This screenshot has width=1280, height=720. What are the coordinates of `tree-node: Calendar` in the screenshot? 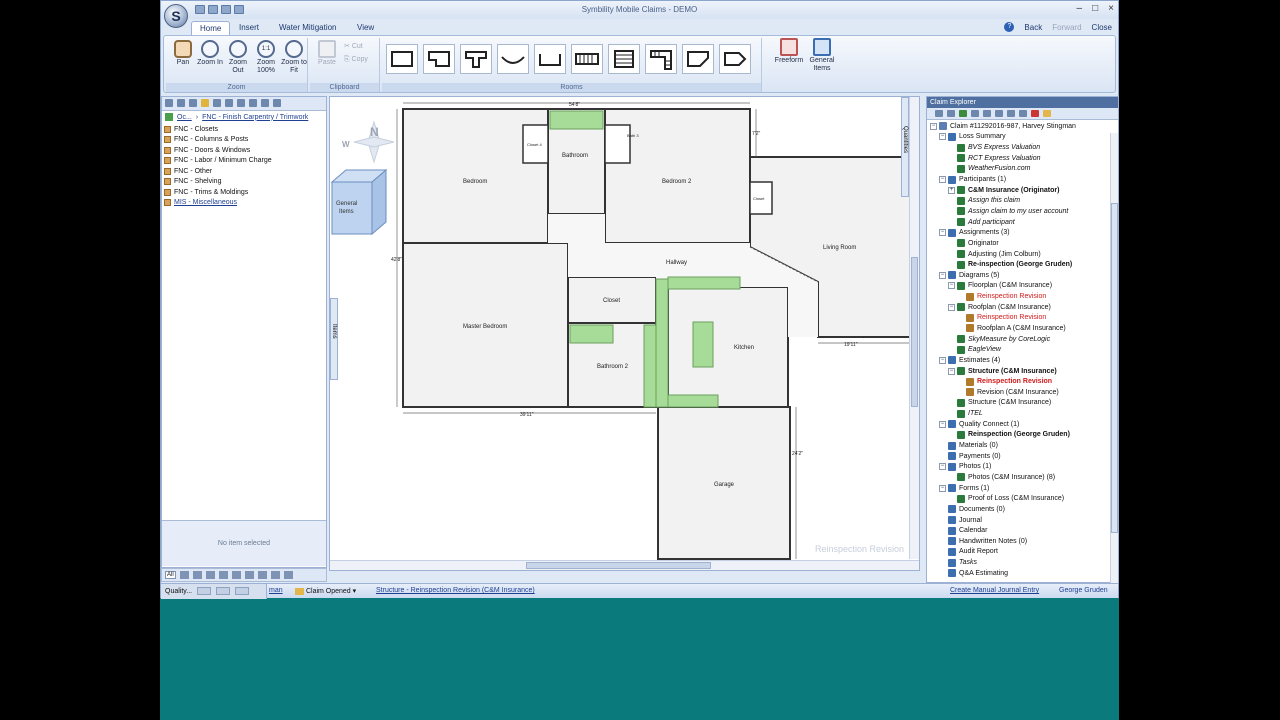 It's located at (1024, 530).